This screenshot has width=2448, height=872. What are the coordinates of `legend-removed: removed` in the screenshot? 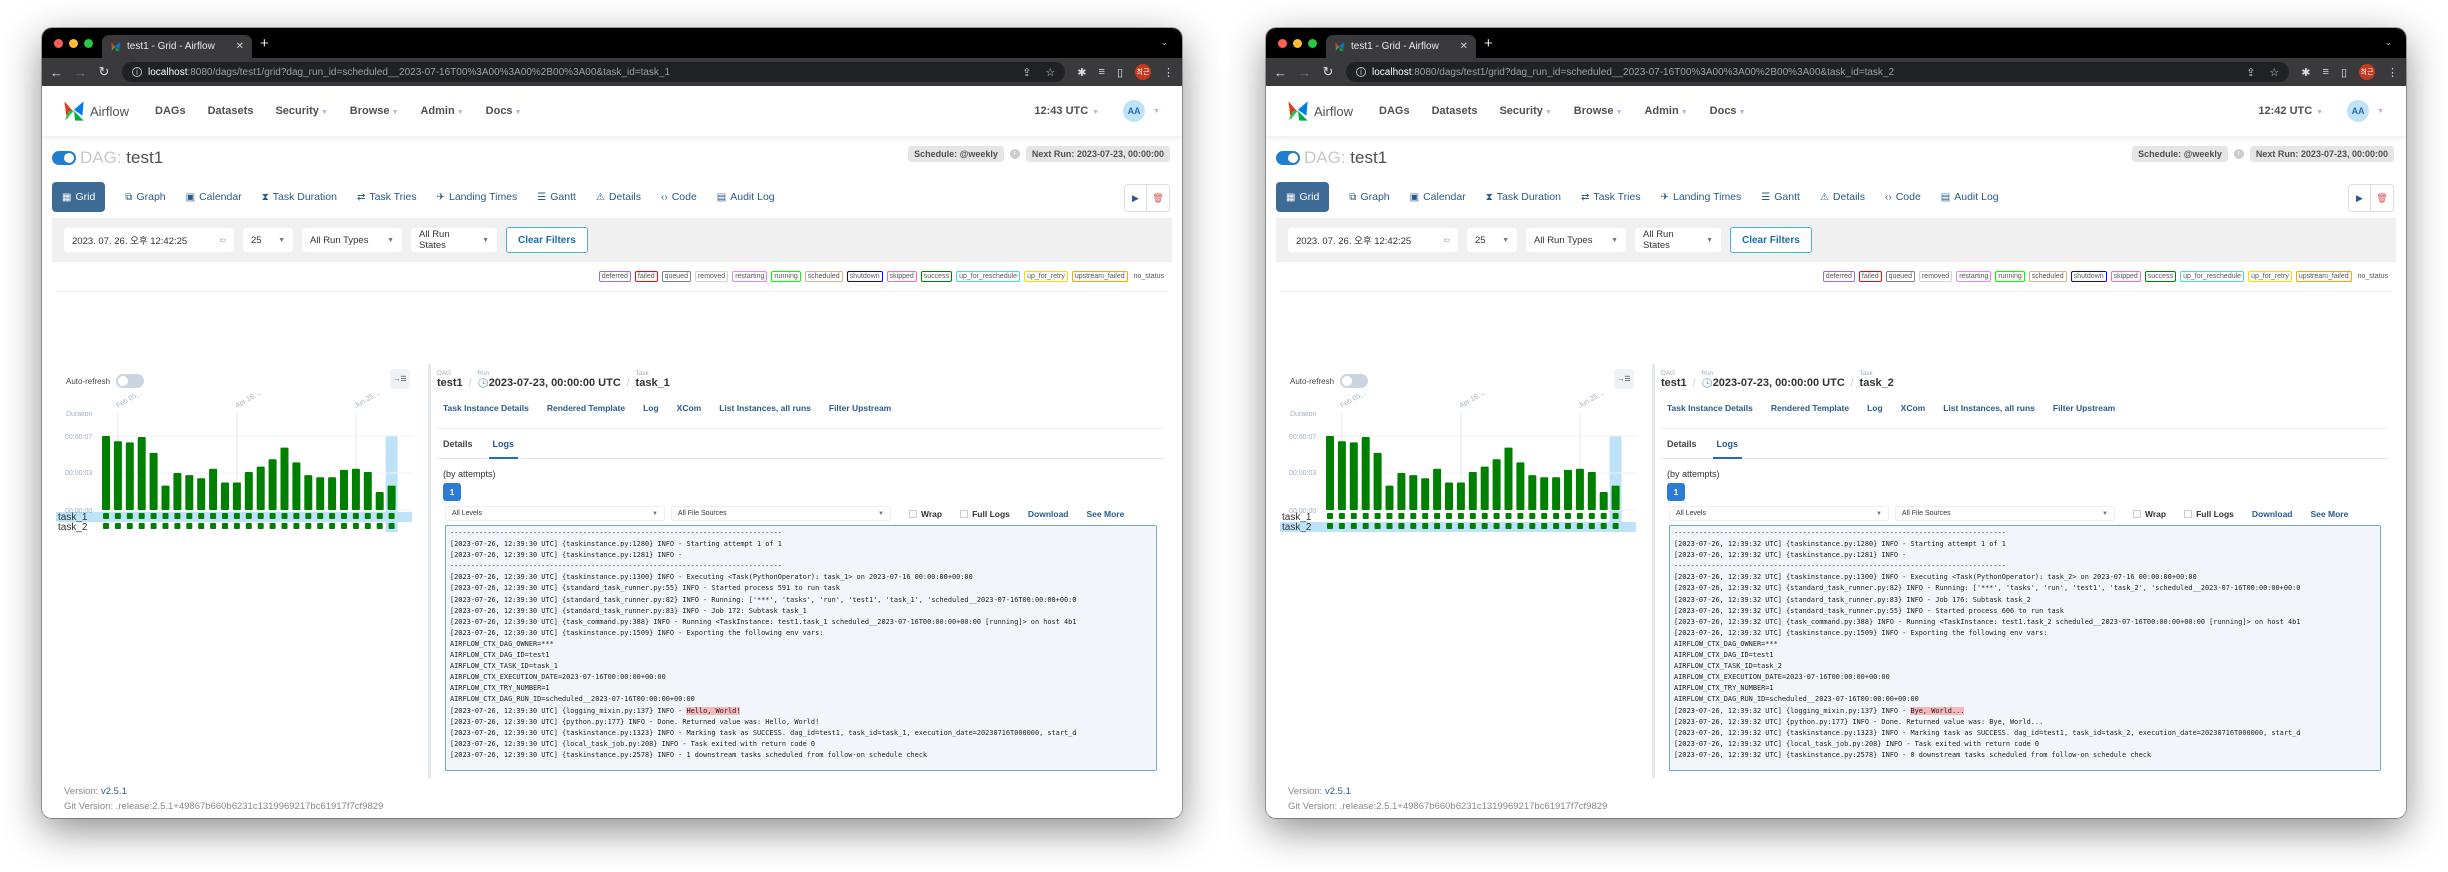 It's located at (1935, 276).